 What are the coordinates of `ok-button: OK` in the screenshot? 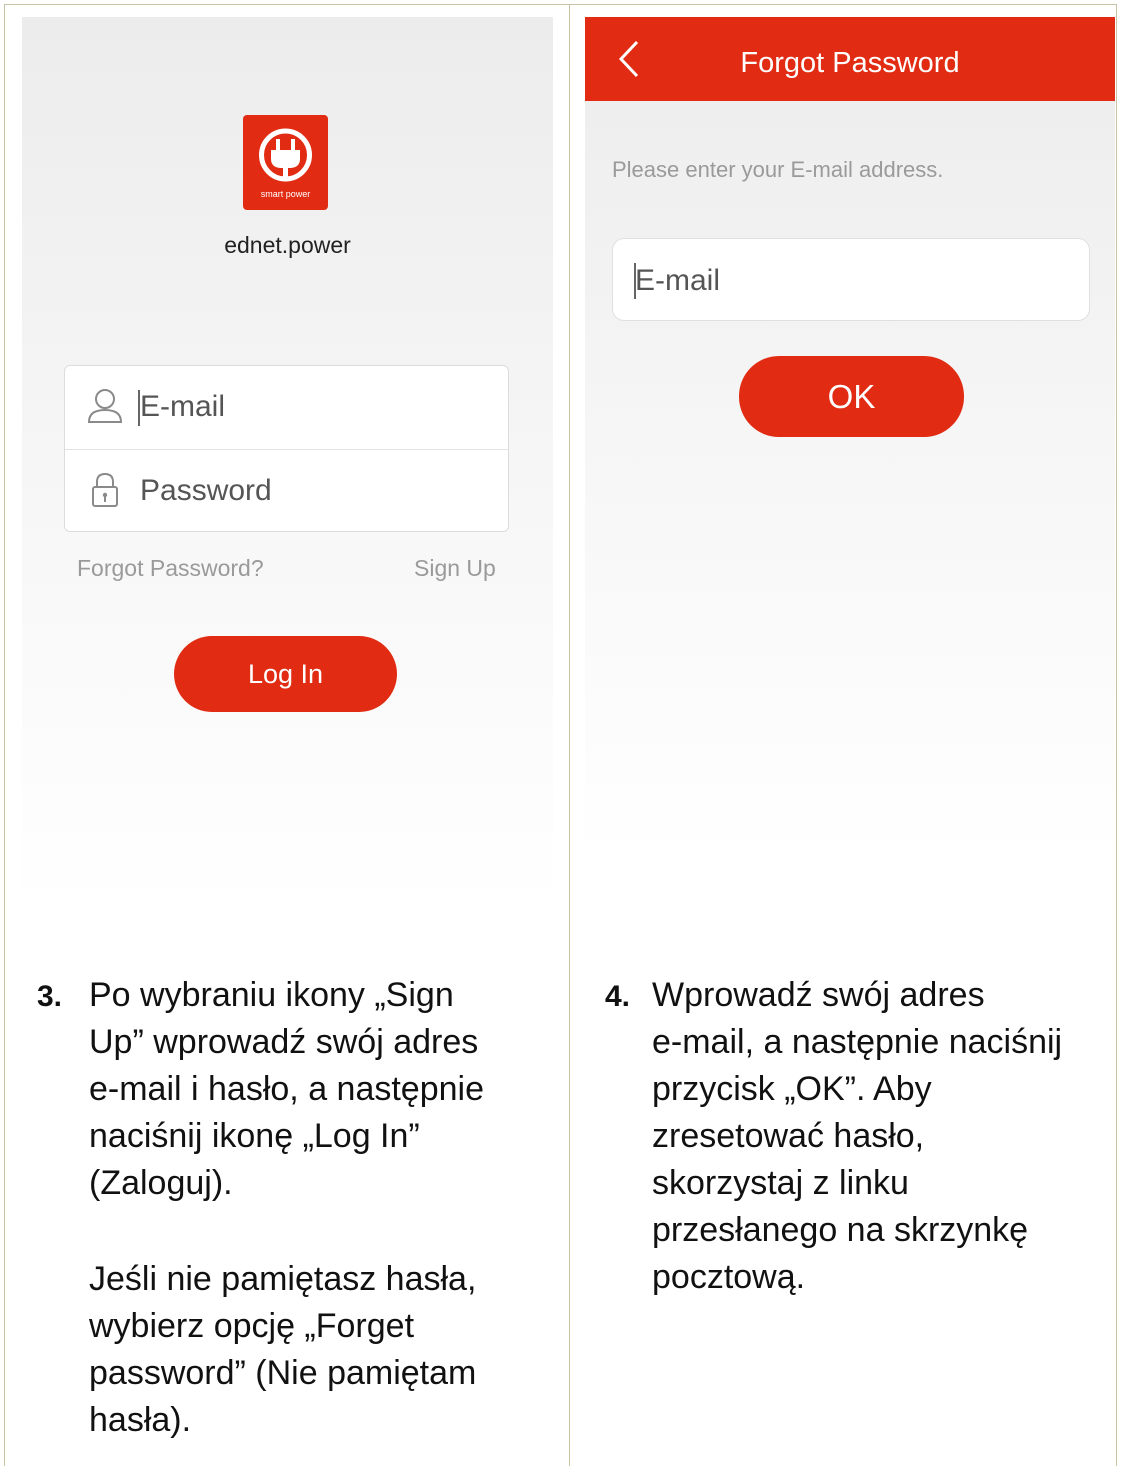 It's located at (851, 396).